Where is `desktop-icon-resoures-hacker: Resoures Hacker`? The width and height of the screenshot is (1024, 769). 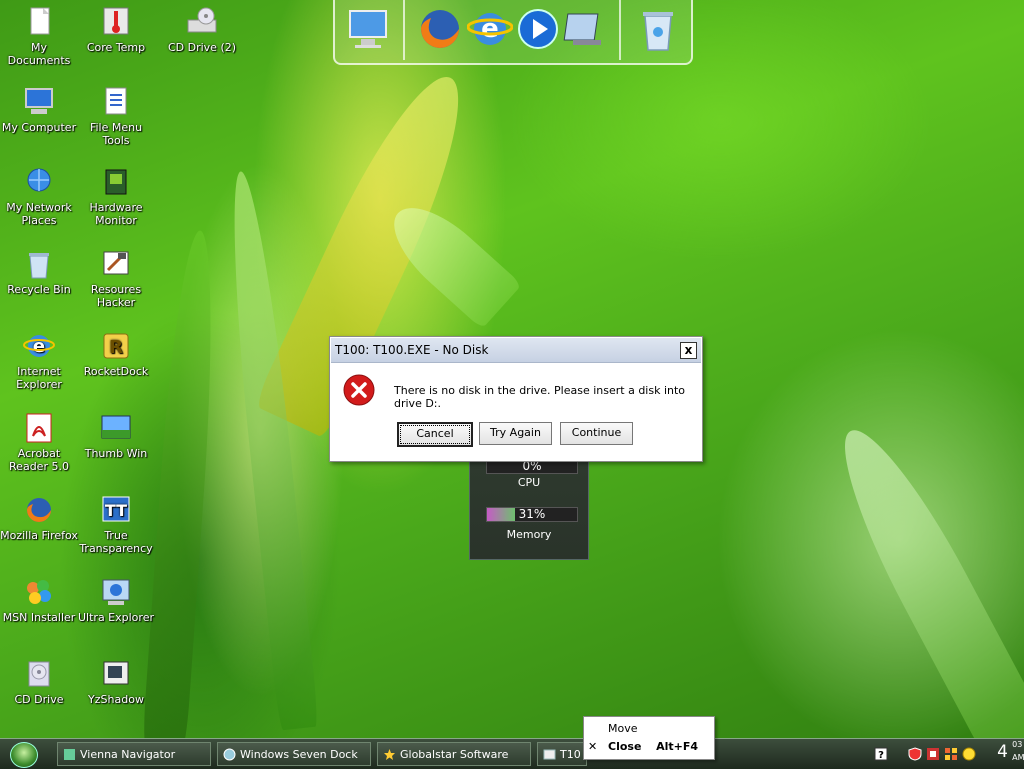
desktop-icon-resoures-hacker: Resoures Hacker is located at coordinates (116, 278).